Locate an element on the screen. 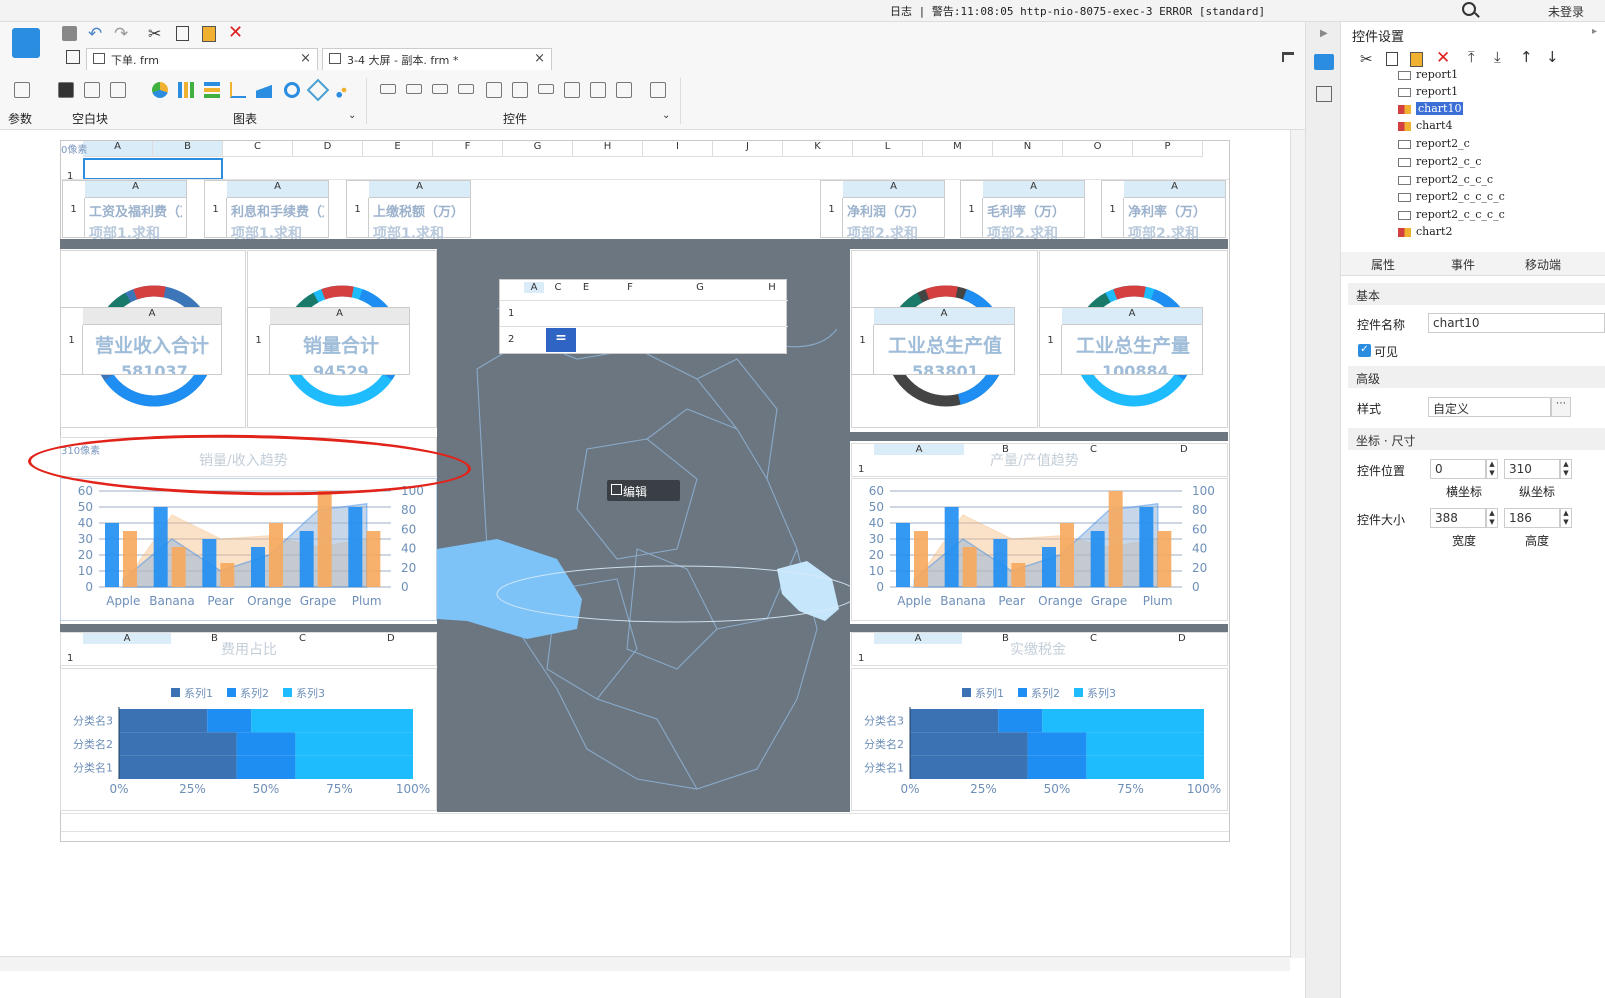 The width and height of the screenshot is (1605, 998). col-header: H is located at coordinates (608, 149).